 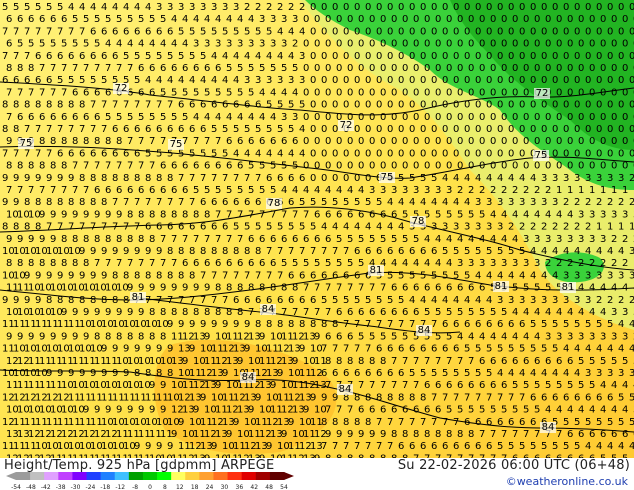 I want to click on credit-link: ©weatheronline.co.uk, so click(x=567, y=481).